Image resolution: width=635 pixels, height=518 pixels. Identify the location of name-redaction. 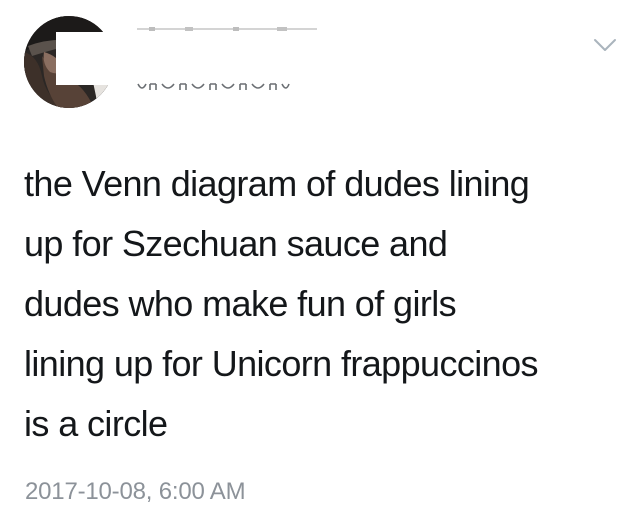
(189, 58).